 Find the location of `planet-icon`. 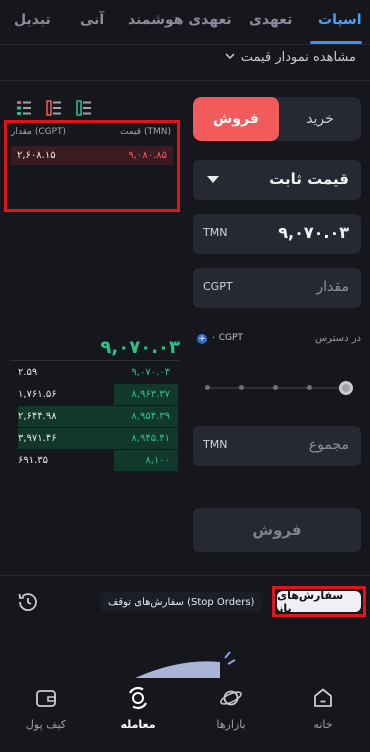

planet-icon is located at coordinates (231, 698).